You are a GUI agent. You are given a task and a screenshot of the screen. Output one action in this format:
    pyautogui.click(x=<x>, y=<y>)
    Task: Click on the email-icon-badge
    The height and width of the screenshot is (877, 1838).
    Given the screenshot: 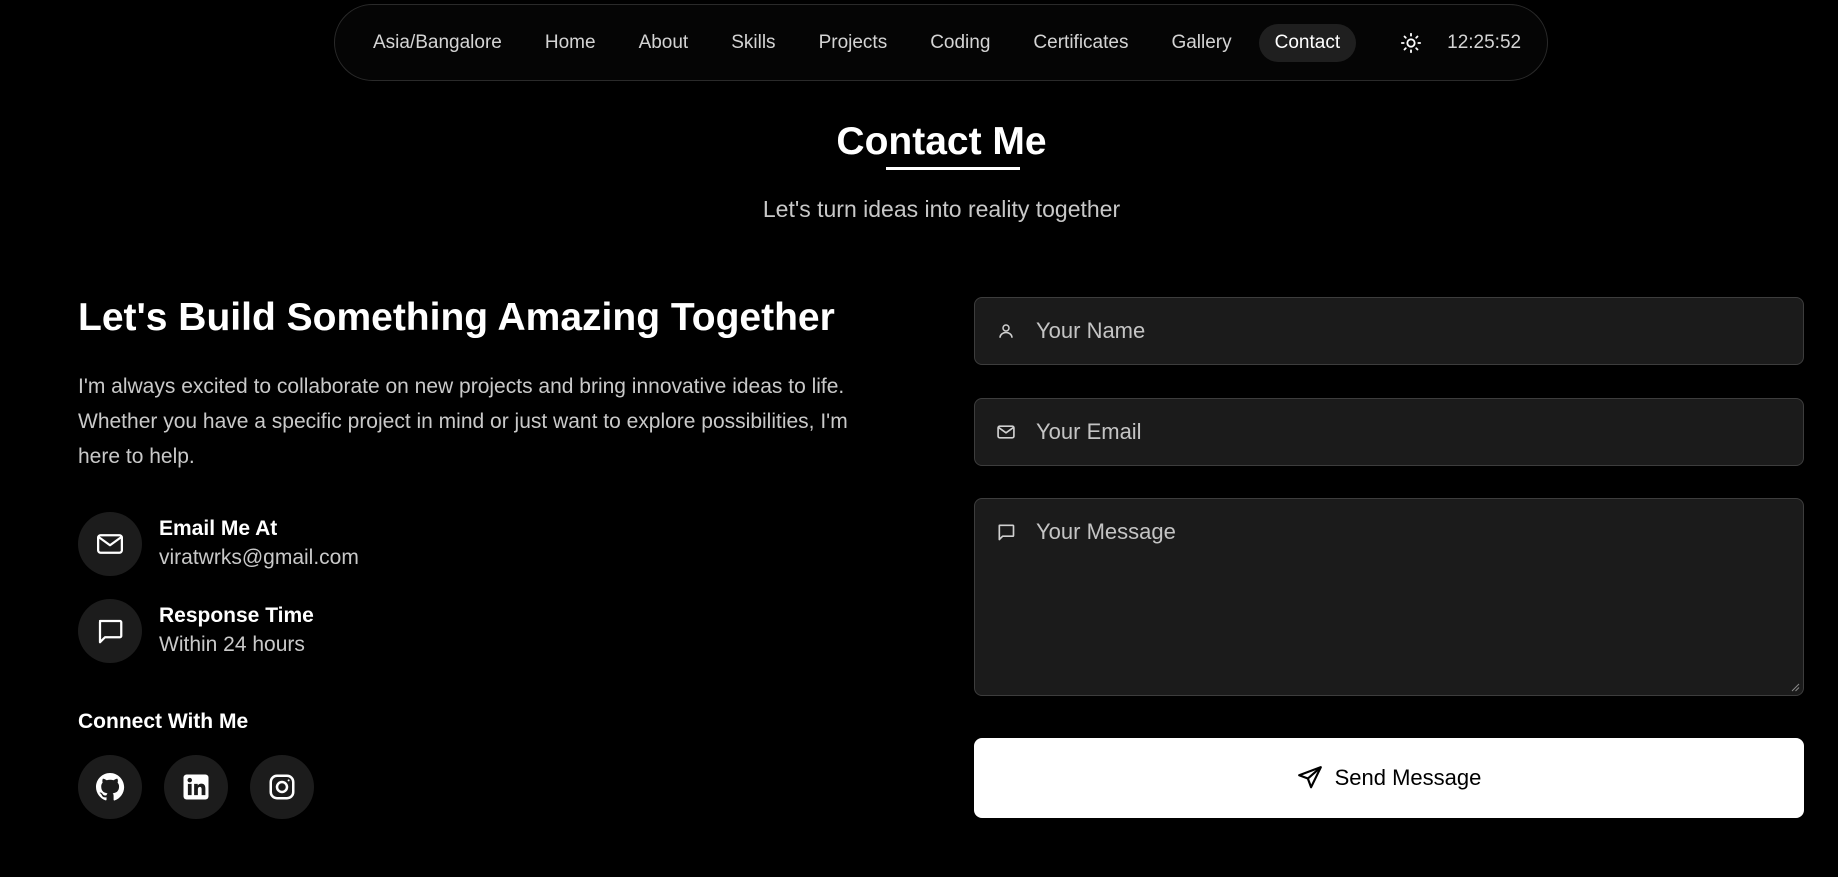 What is the action you would take?
    pyautogui.click(x=110, y=544)
    